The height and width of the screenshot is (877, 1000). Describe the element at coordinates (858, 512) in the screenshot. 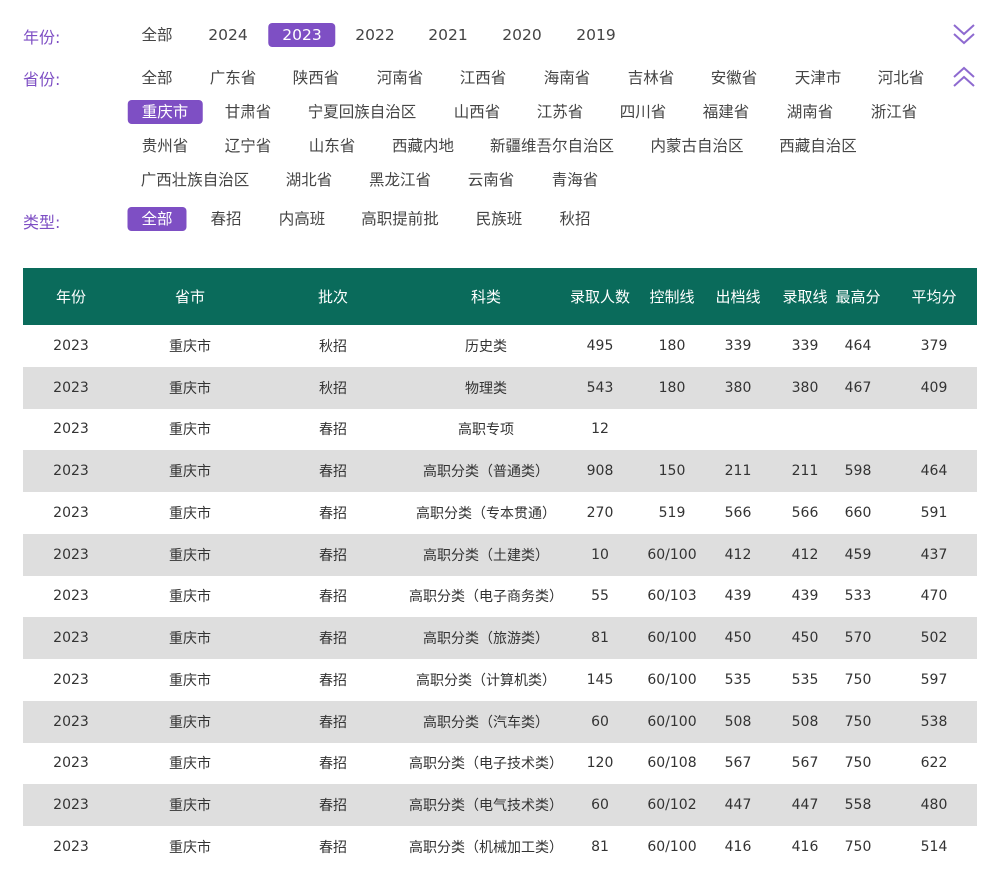

I see `table-cell: 660` at that location.